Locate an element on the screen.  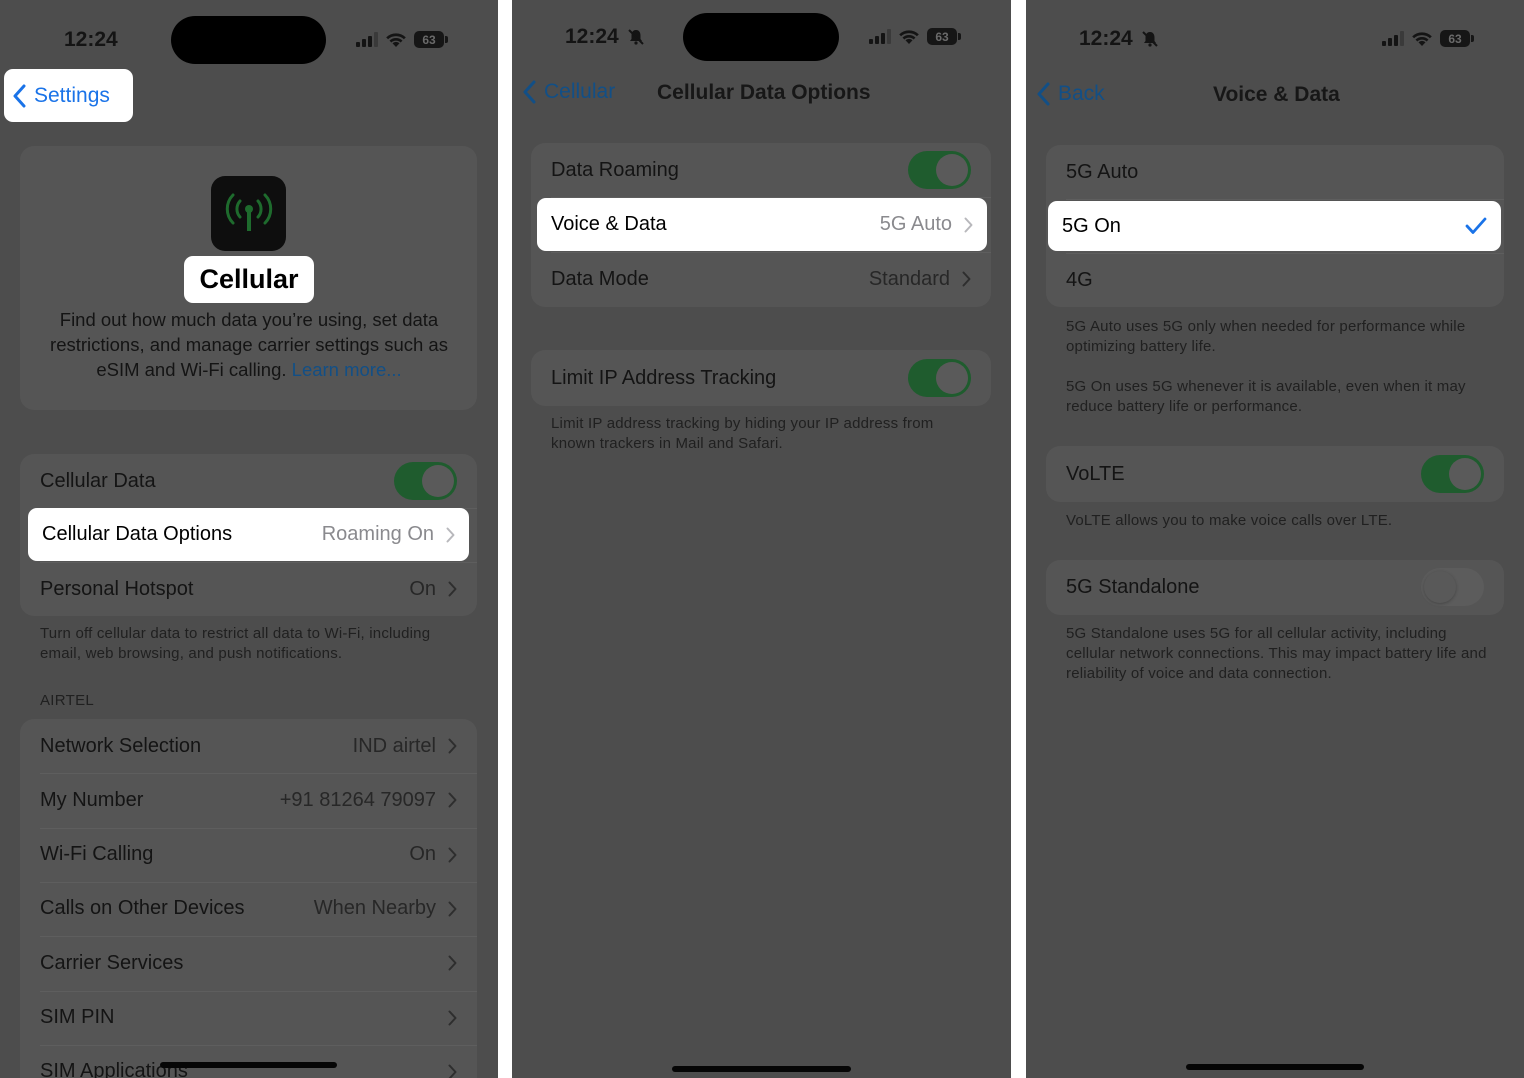
back-button-cellular: Cellular is located at coordinates (568, 92).